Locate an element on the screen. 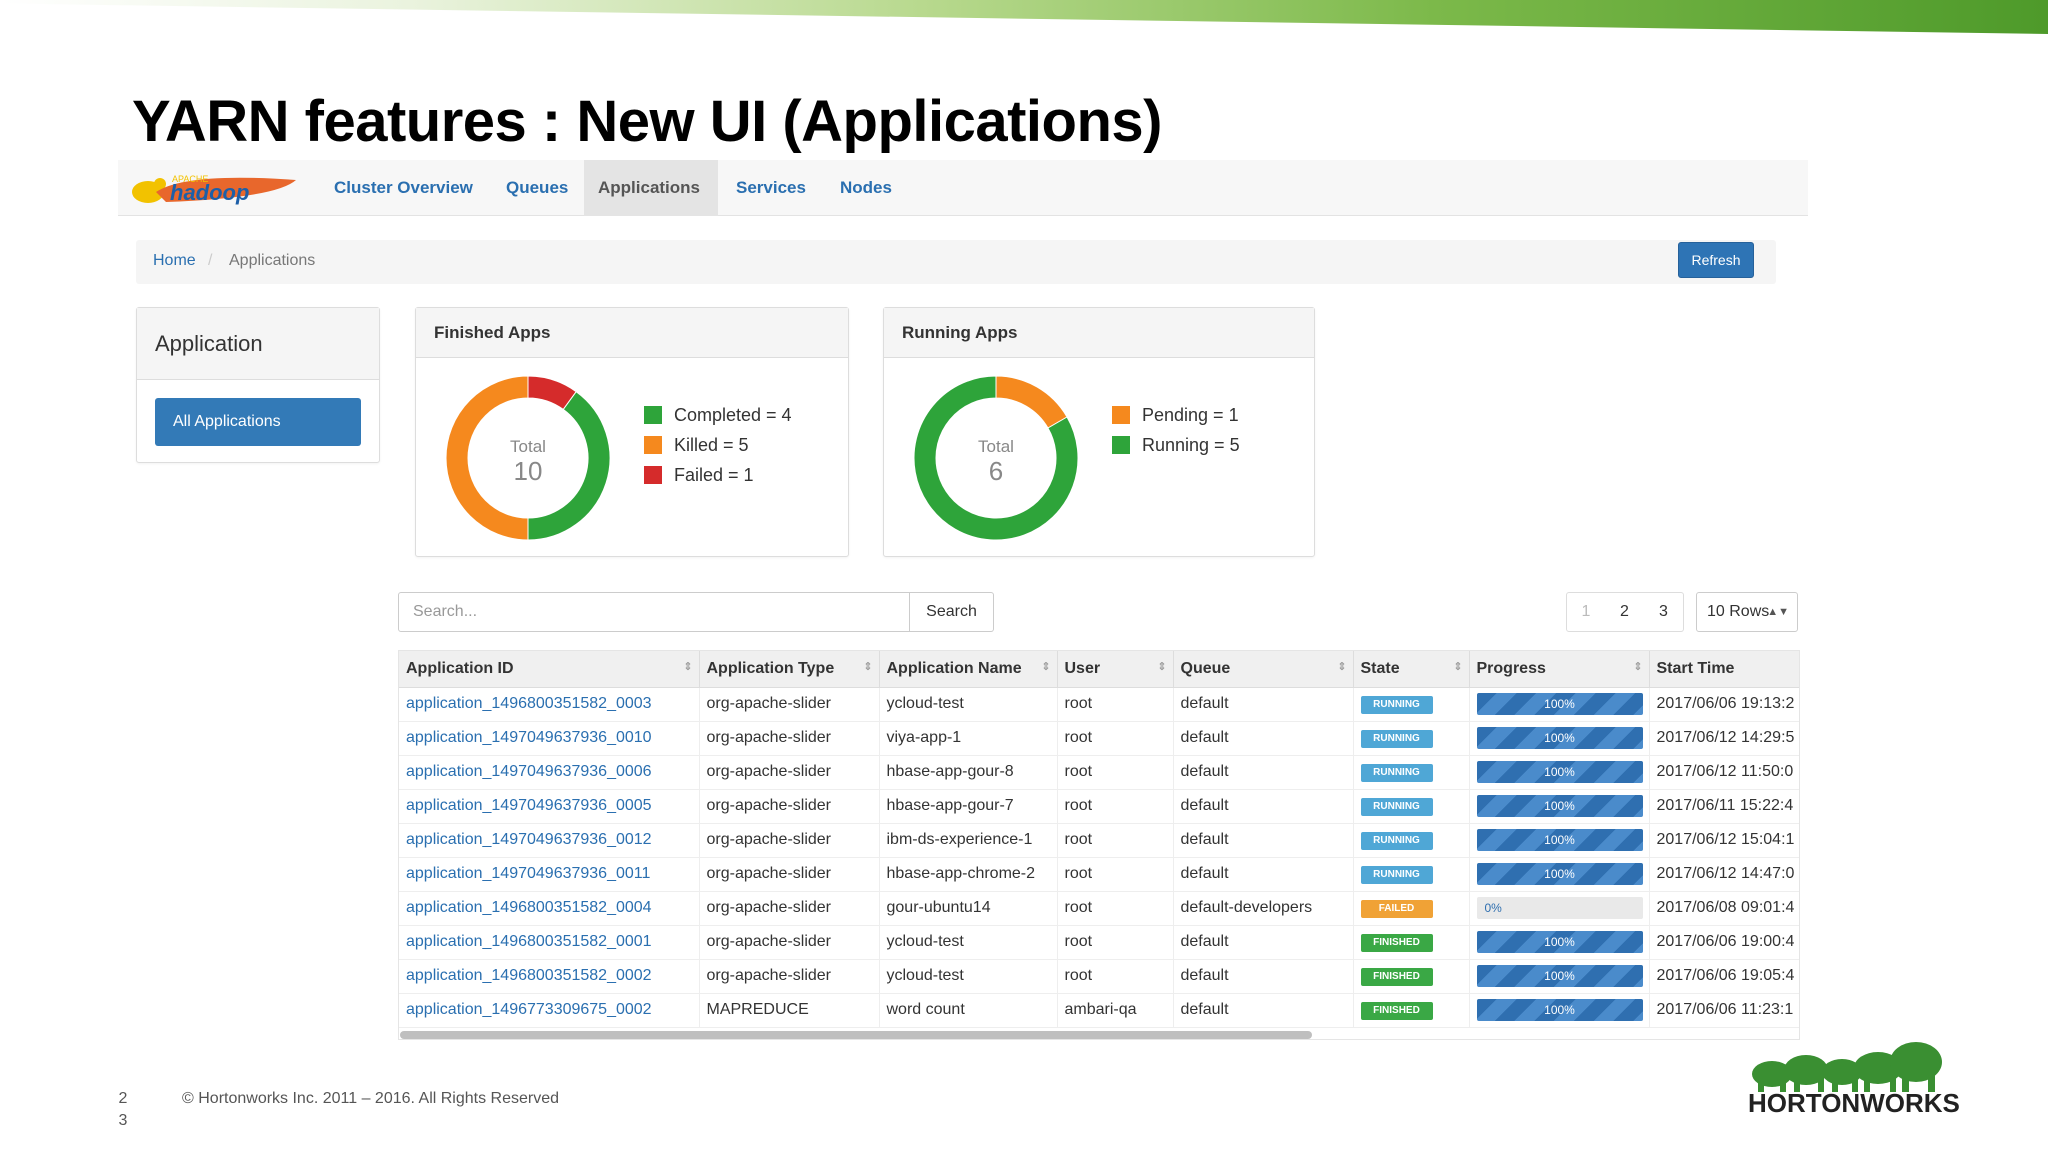 This screenshot has width=2048, height=1152. rows-per-page-select: 10 Rows ▲▼ is located at coordinates (1747, 612).